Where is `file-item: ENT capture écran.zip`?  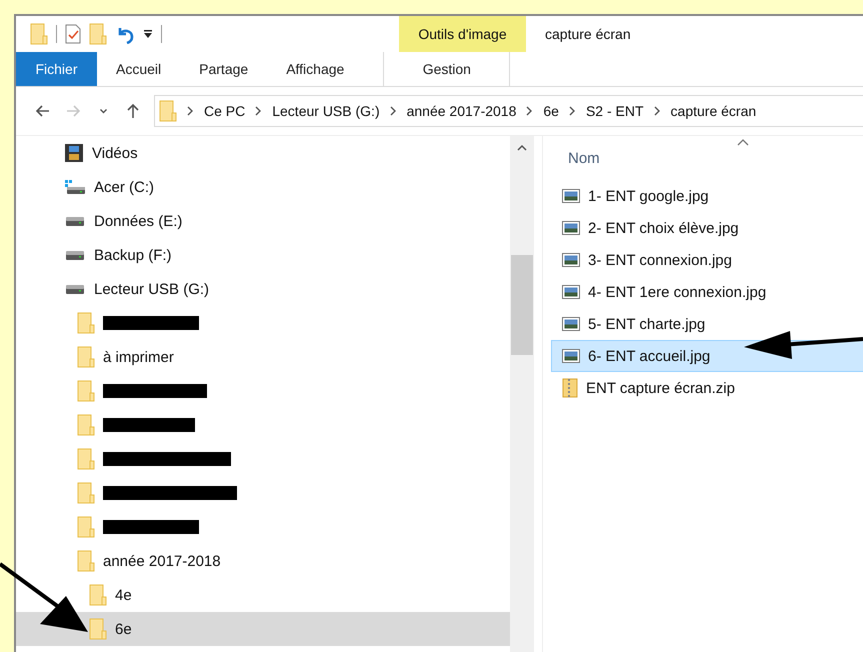 file-item: ENT capture écran.zip is located at coordinates (707, 388).